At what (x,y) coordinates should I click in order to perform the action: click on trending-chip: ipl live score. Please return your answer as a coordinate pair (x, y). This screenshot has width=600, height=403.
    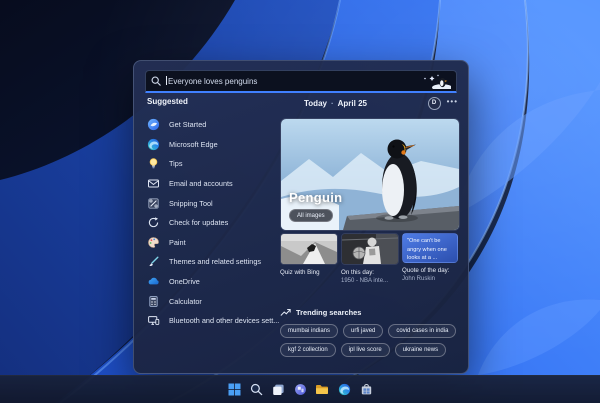
    Looking at the image, I should click on (365, 350).